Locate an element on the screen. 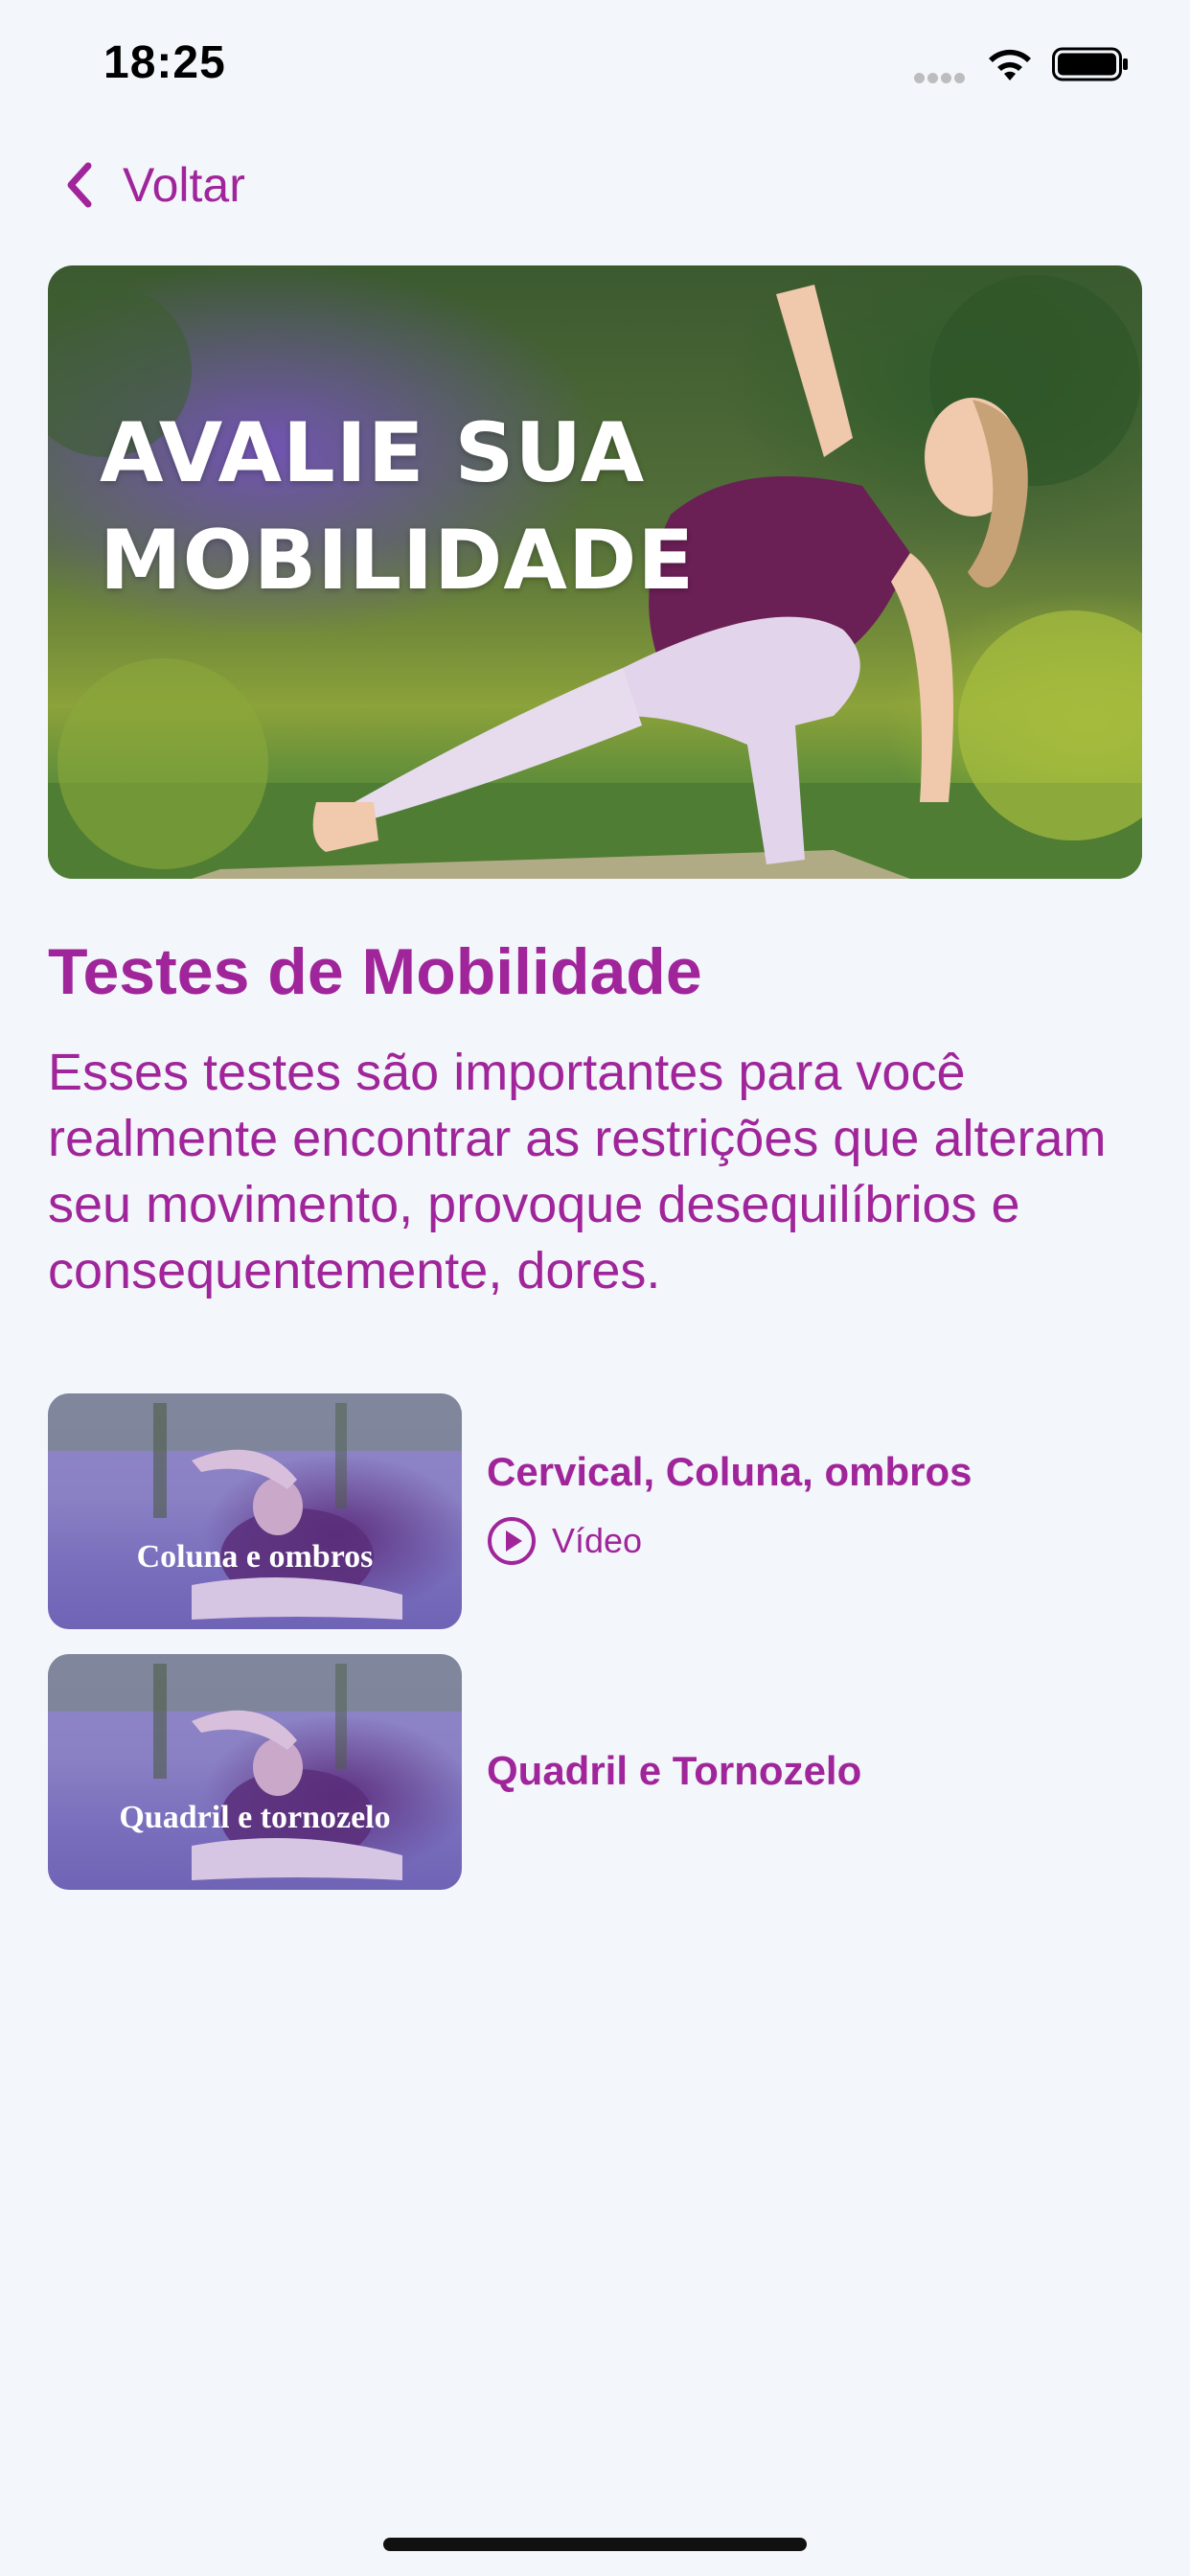  status-time: 18:25 is located at coordinates (164, 63).